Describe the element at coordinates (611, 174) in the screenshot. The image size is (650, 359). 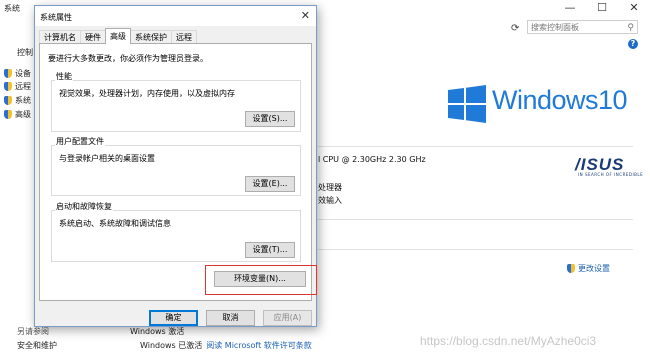
I see `asus-tagline: IN SEARCH OF INCREDIBLE` at that location.